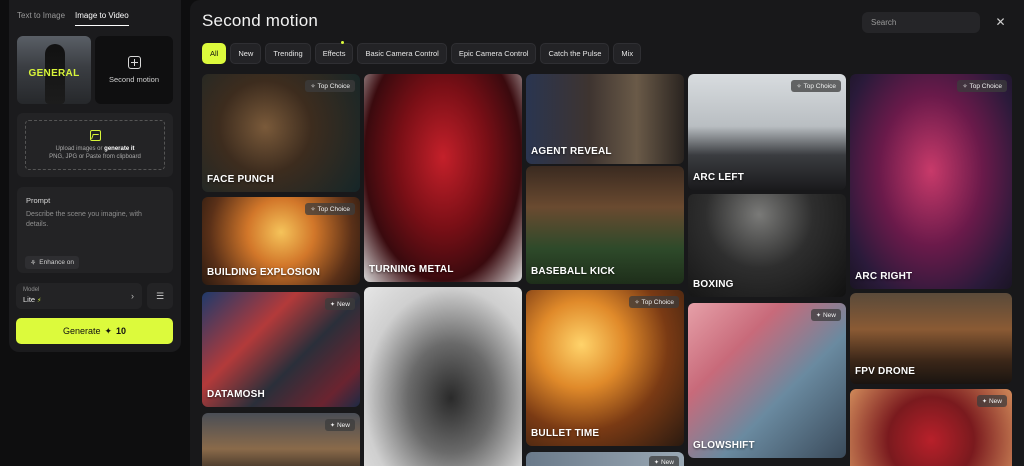 The width and height of the screenshot is (1024, 466). Describe the element at coordinates (281, 349) in the screenshot. I see `motion-card-datamosh: ✦ New DATAMOSH` at that location.